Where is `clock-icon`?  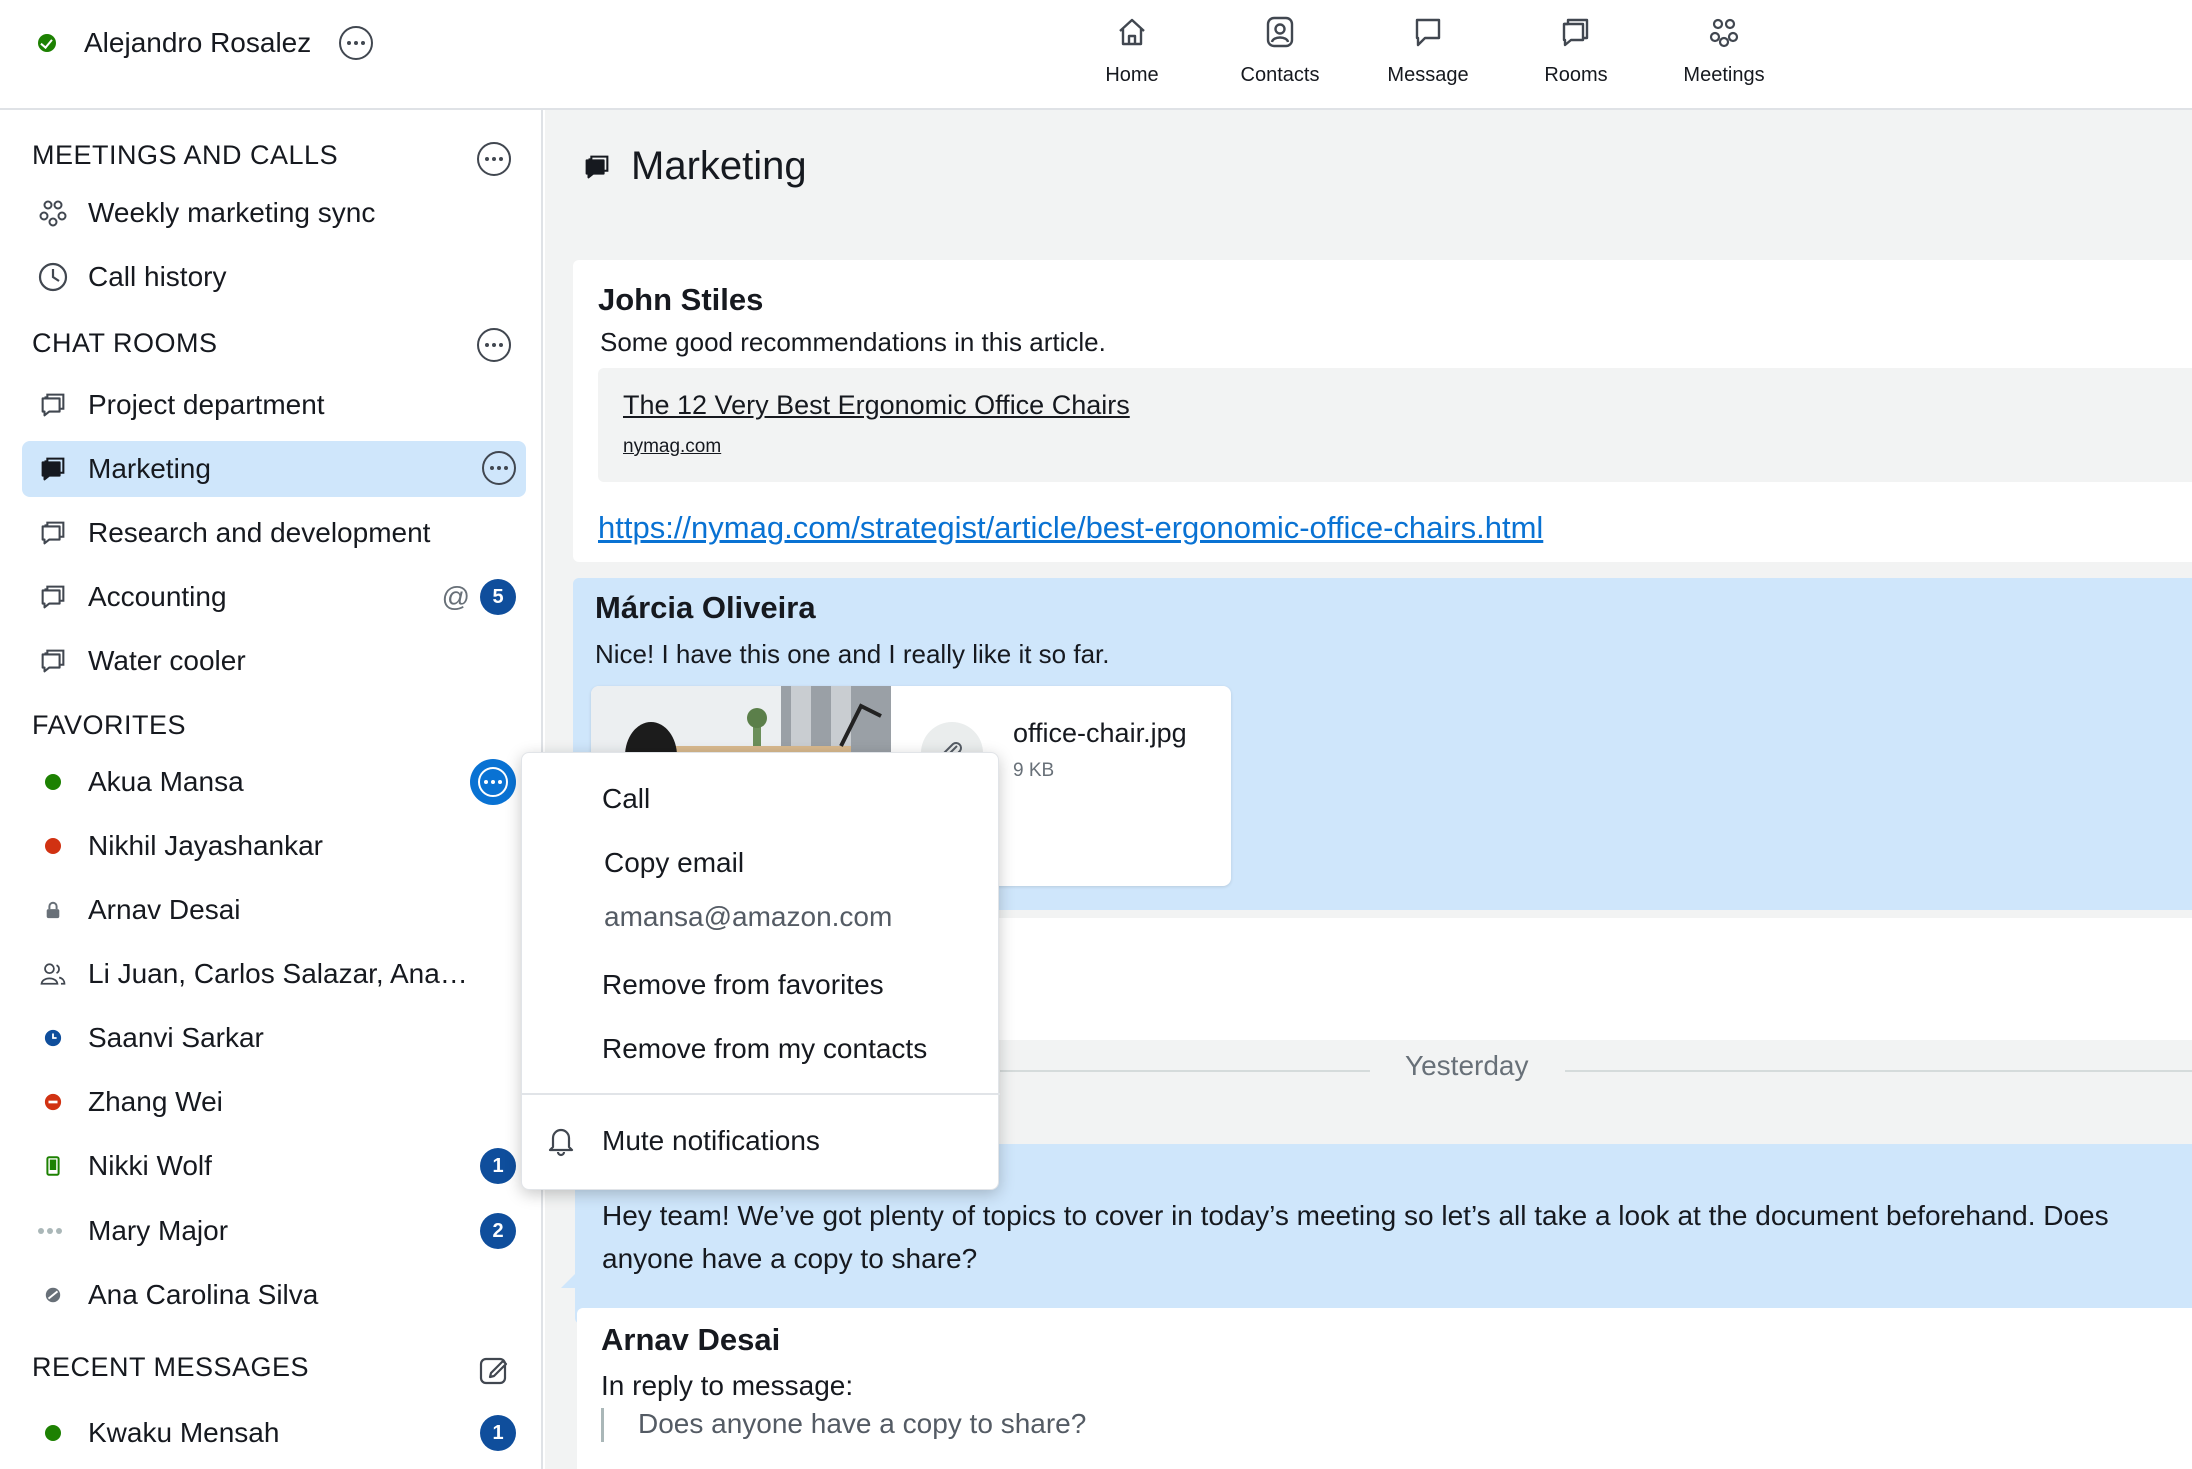
clock-icon is located at coordinates (53, 277).